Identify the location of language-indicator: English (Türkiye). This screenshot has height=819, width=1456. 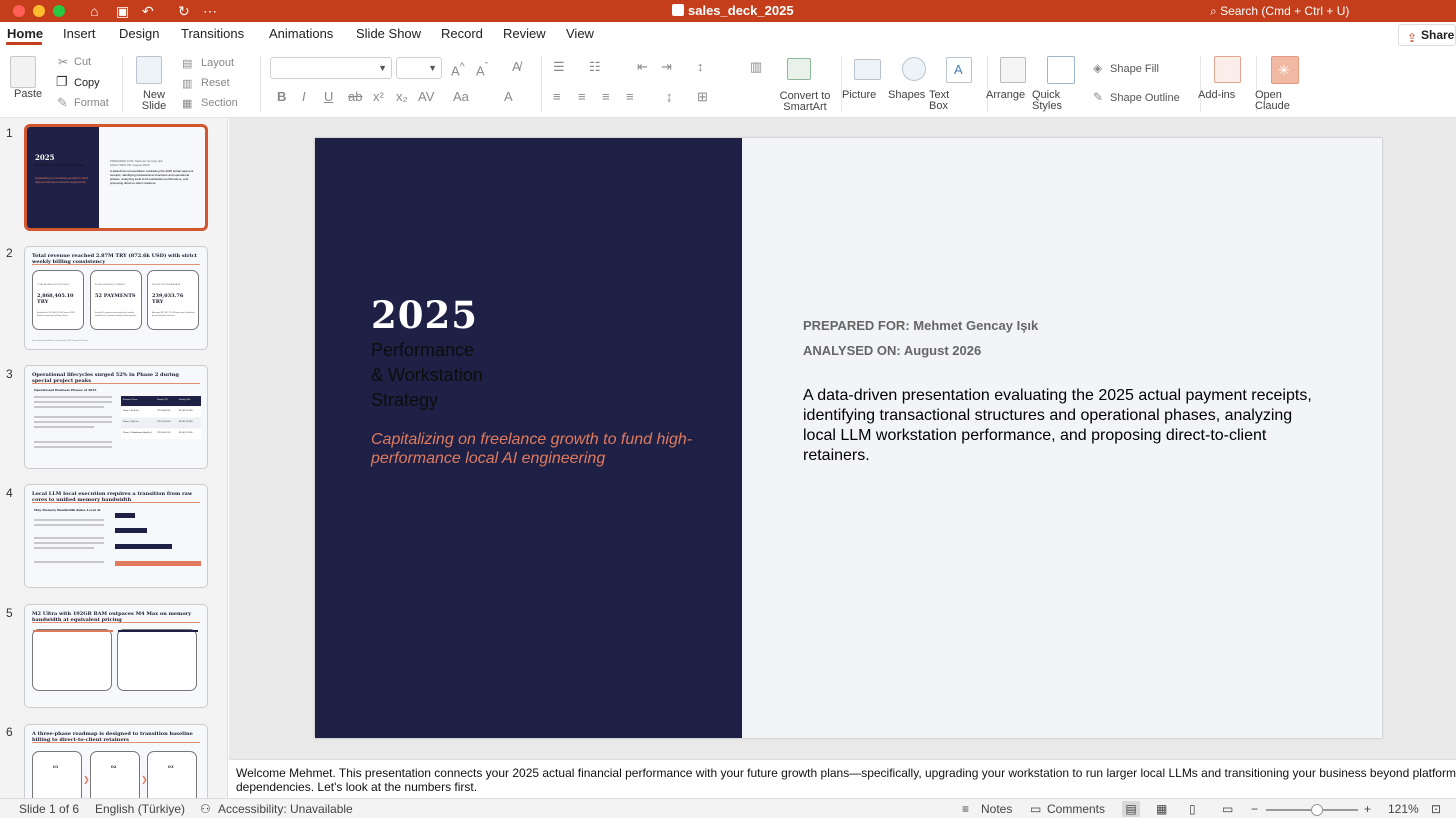
(140, 809).